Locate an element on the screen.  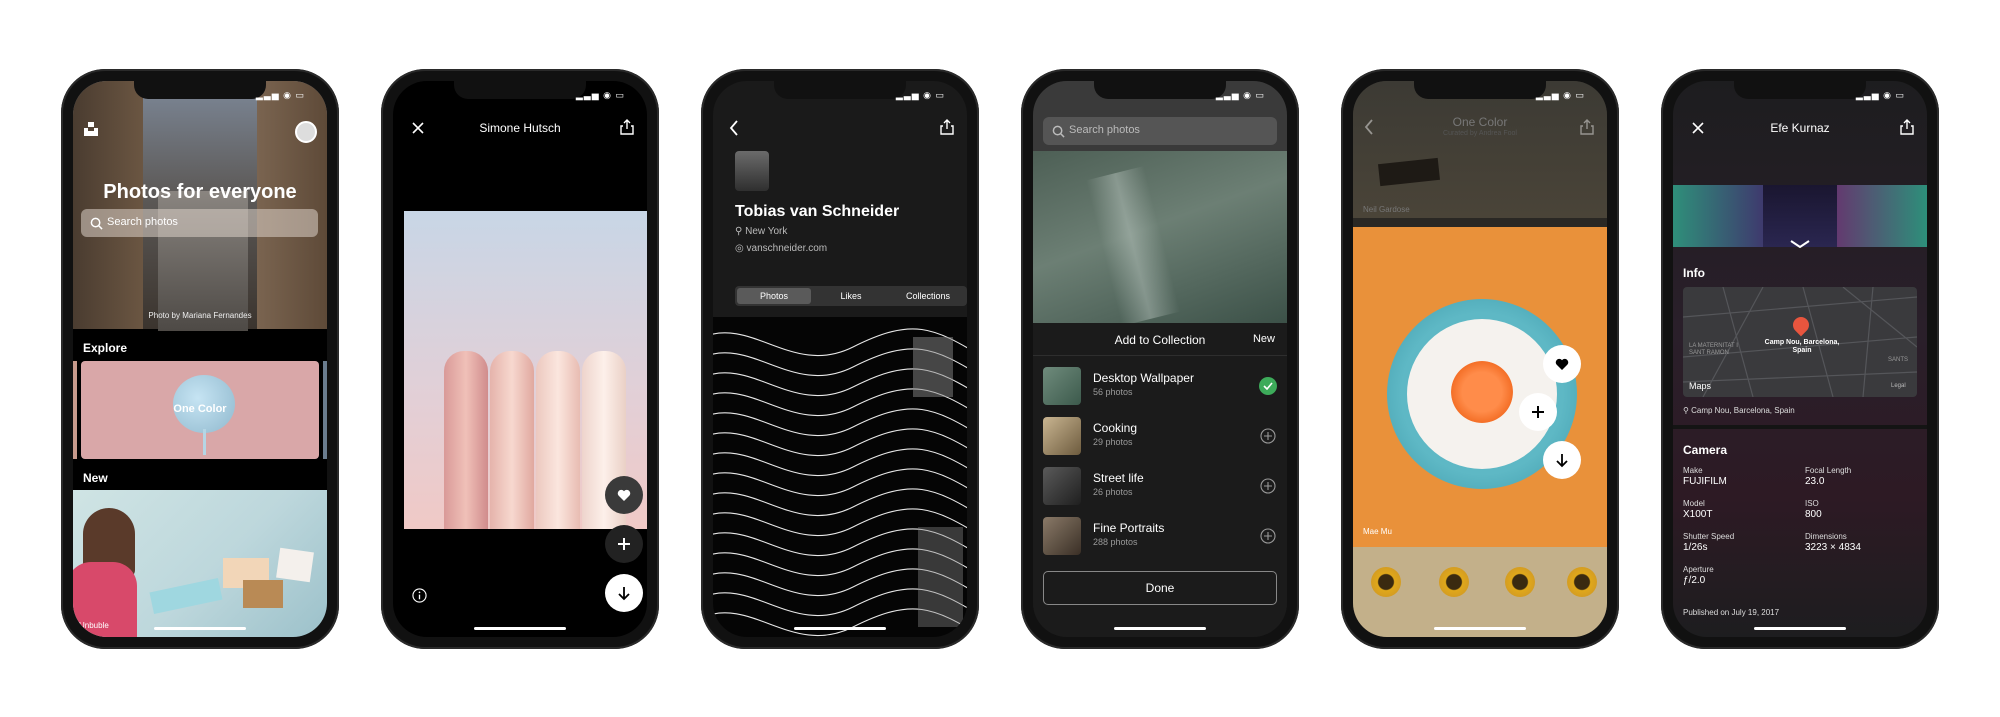
collection-count: 56 photos is located at coordinates (1113, 392).